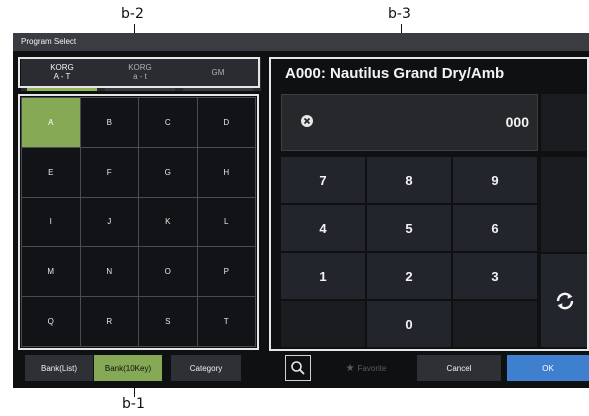  What do you see at coordinates (459, 368) in the screenshot?
I see `cancel-button: Cancel` at bounding box center [459, 368].